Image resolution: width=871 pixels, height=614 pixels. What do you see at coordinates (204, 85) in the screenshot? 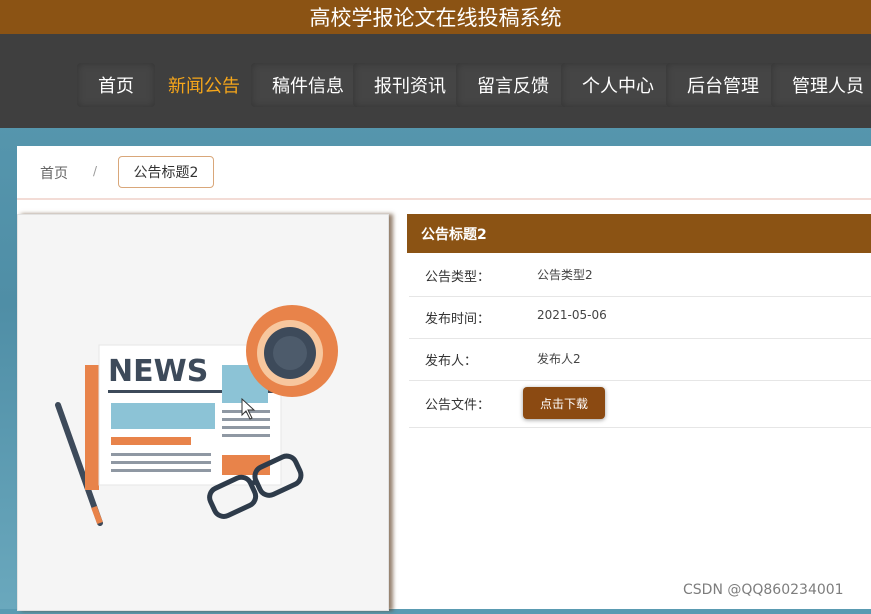
I see `nav-item-news: 新闻公告` at bounding box center [204, 85].